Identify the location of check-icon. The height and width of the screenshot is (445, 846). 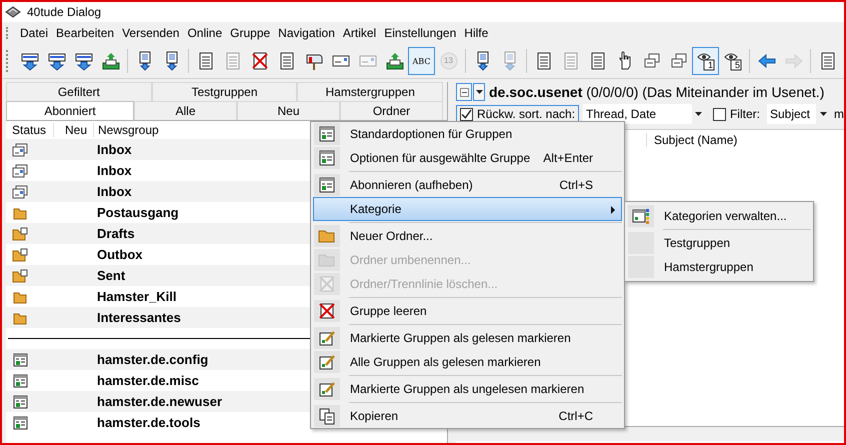
(466, 114).